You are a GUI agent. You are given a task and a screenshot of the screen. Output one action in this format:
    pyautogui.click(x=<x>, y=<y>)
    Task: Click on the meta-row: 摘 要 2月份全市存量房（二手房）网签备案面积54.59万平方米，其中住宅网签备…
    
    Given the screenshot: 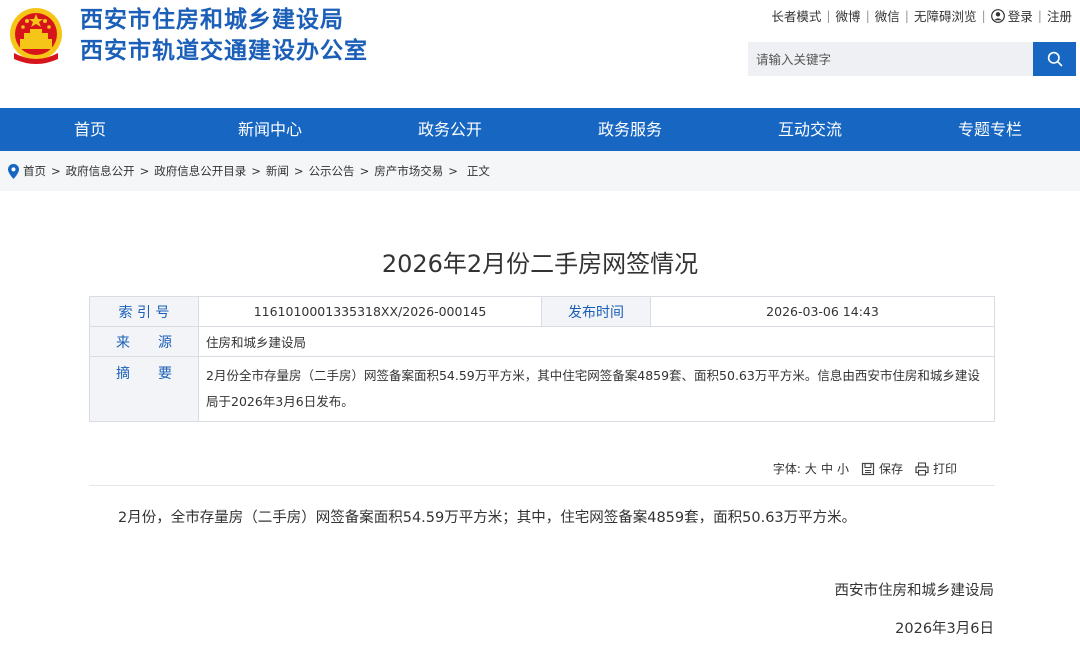 What is the action you would take?
    pyautogui.click(x=542, y=389)
    